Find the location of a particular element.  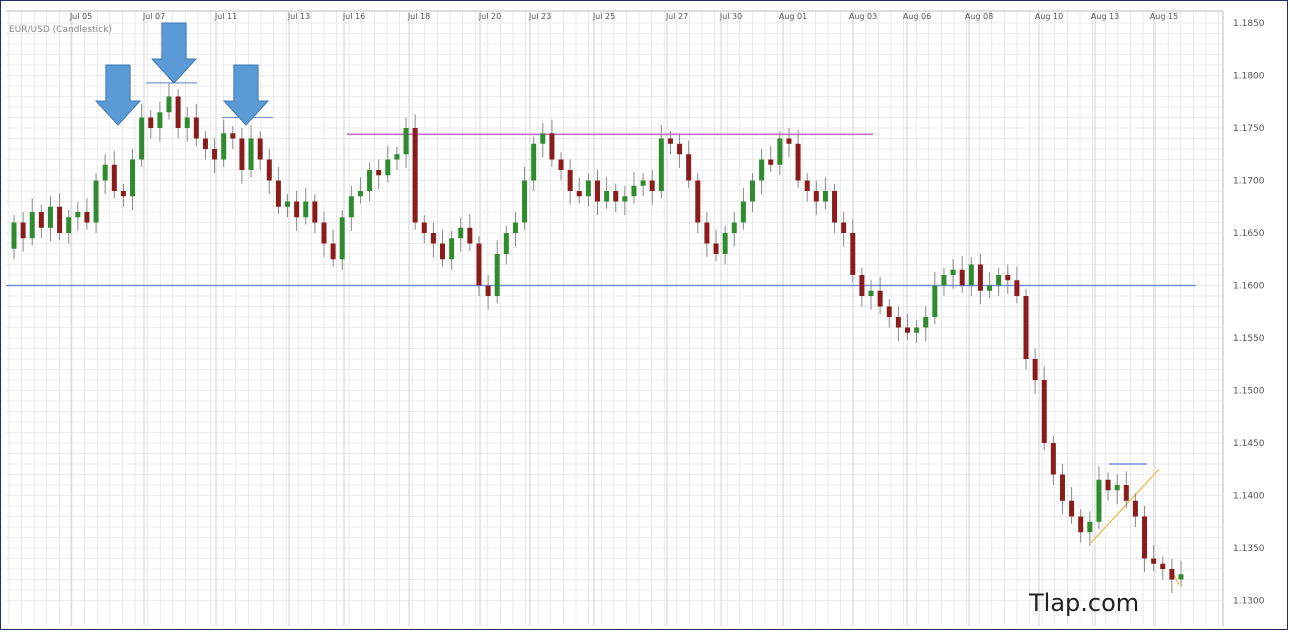

x-tick-label: Aug 06 is located at coordinates (917, 16).